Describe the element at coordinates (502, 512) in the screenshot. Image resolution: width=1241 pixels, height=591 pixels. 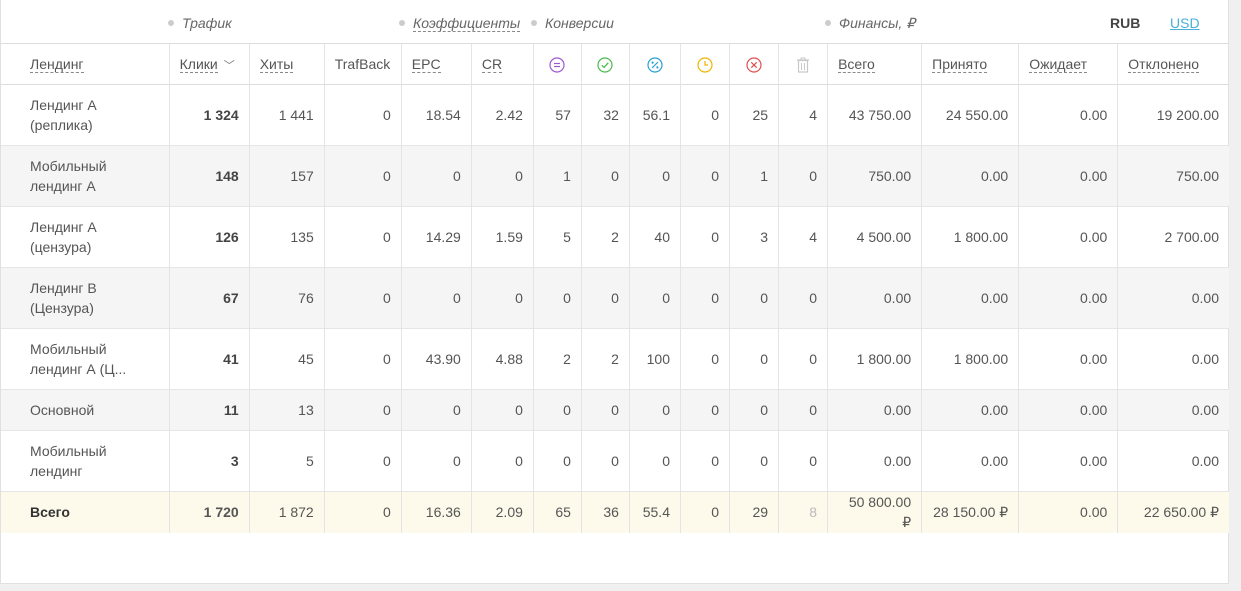
I see `cell-cr: 2.09` at that location.